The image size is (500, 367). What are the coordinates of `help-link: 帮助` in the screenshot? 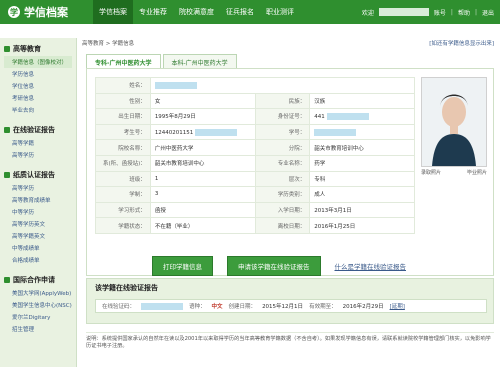 It's located at (464, 12).